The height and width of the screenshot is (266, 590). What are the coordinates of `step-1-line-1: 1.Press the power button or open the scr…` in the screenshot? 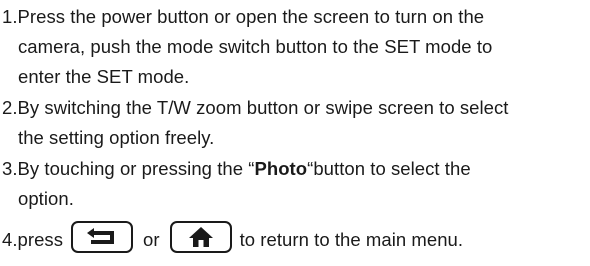 It's located at (243, 16).